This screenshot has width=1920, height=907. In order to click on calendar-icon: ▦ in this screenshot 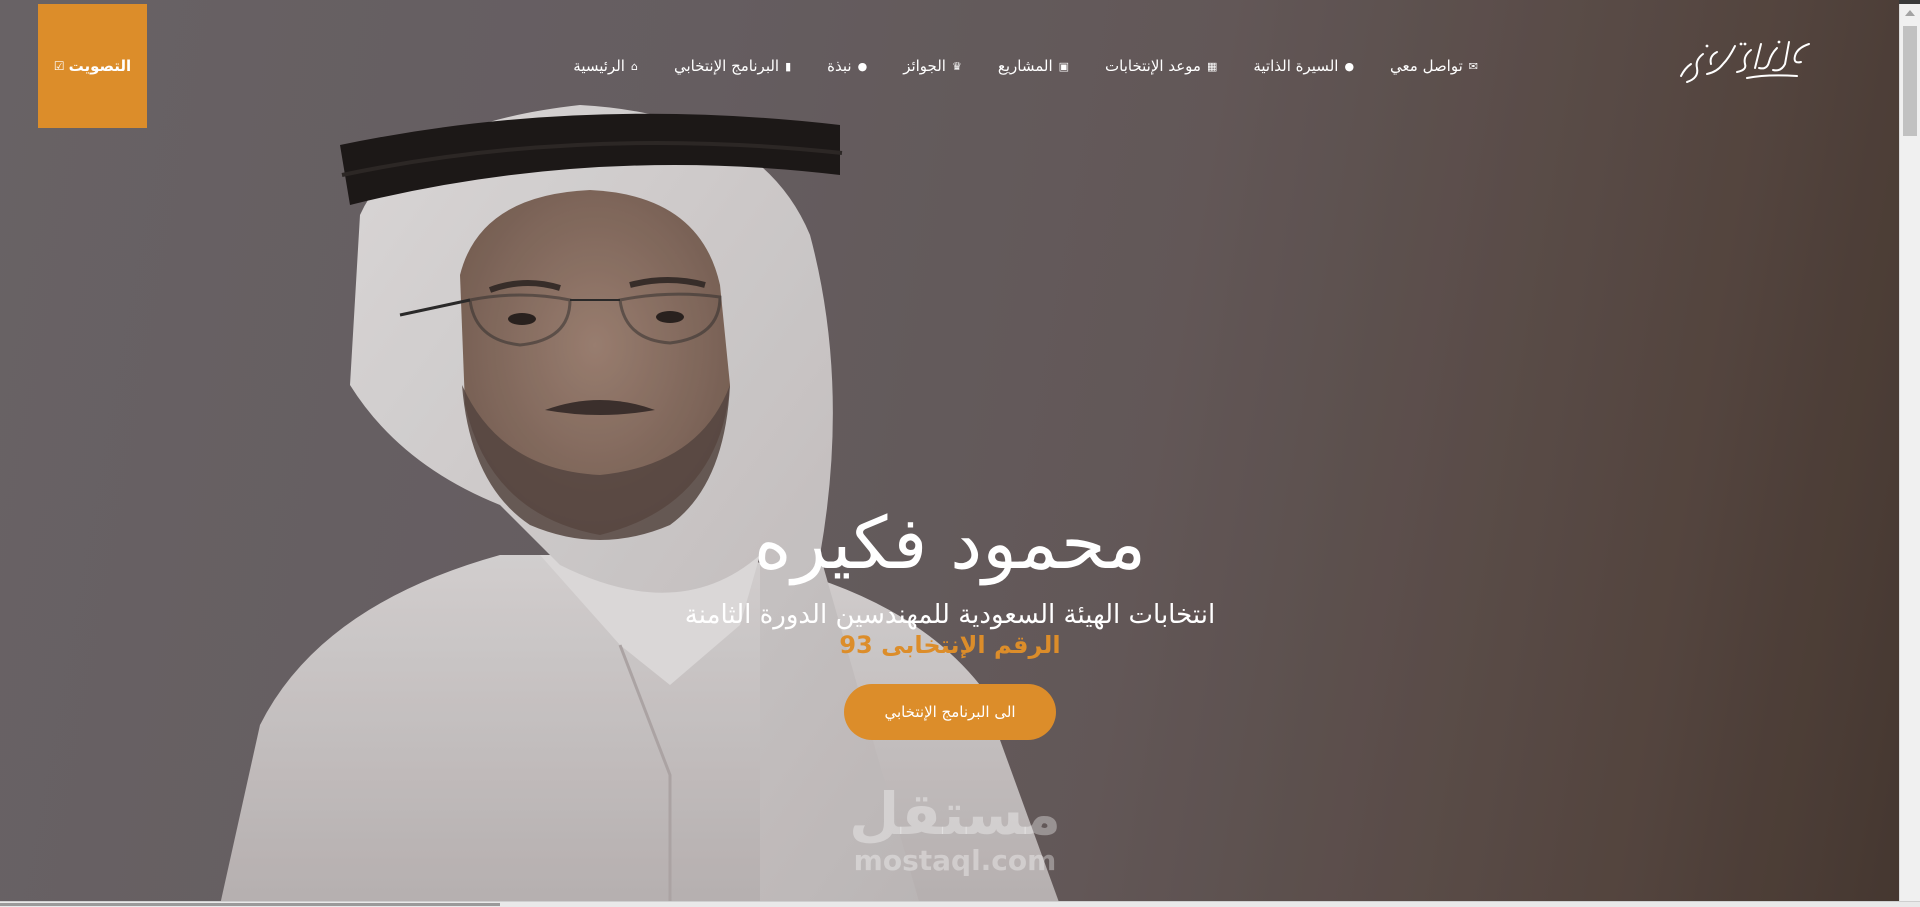, I will do `click(1212, 66)`.